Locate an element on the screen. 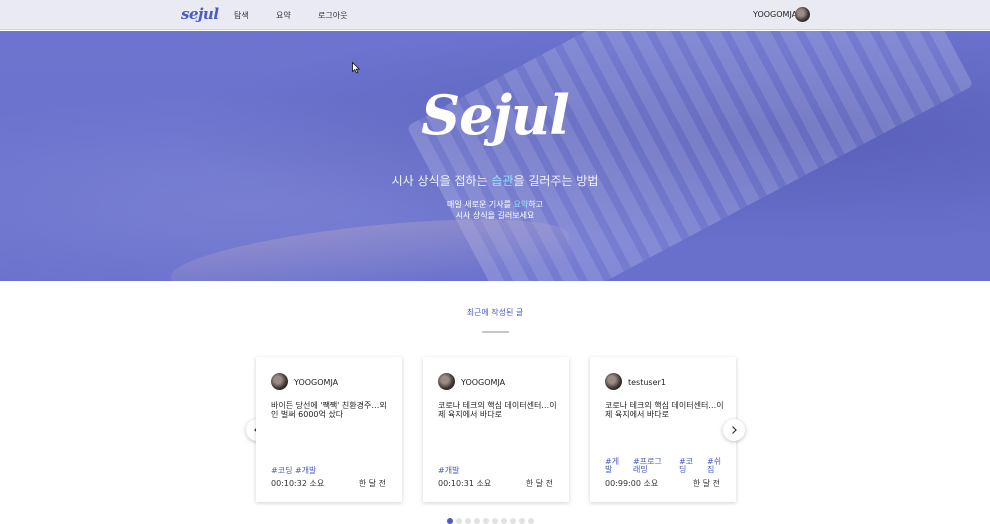 The width and height of the screenshot is (990, 524). card-title: 바이든 당선에 '짹짹' 친환경주…외인 벌써 6000억 샀다 is located at coordinates (331, 410).